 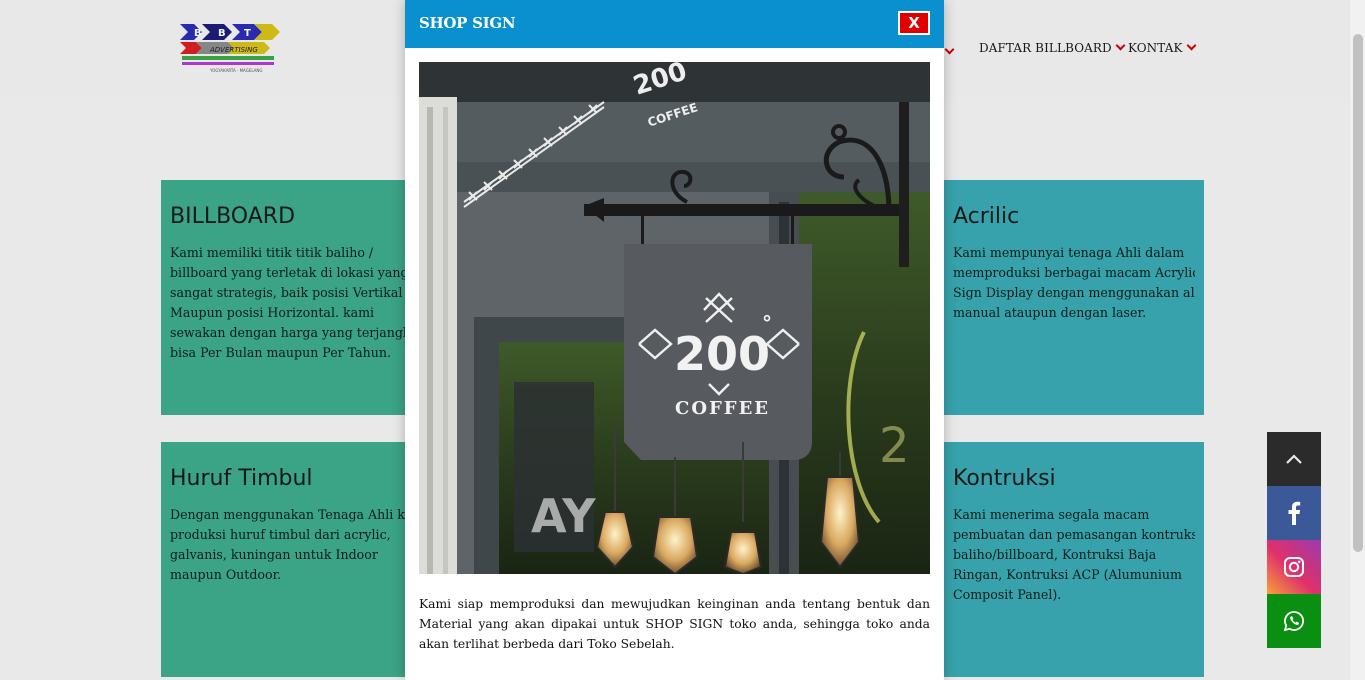 I want to click on page-scrollbar, so click(x=1357, y=340).